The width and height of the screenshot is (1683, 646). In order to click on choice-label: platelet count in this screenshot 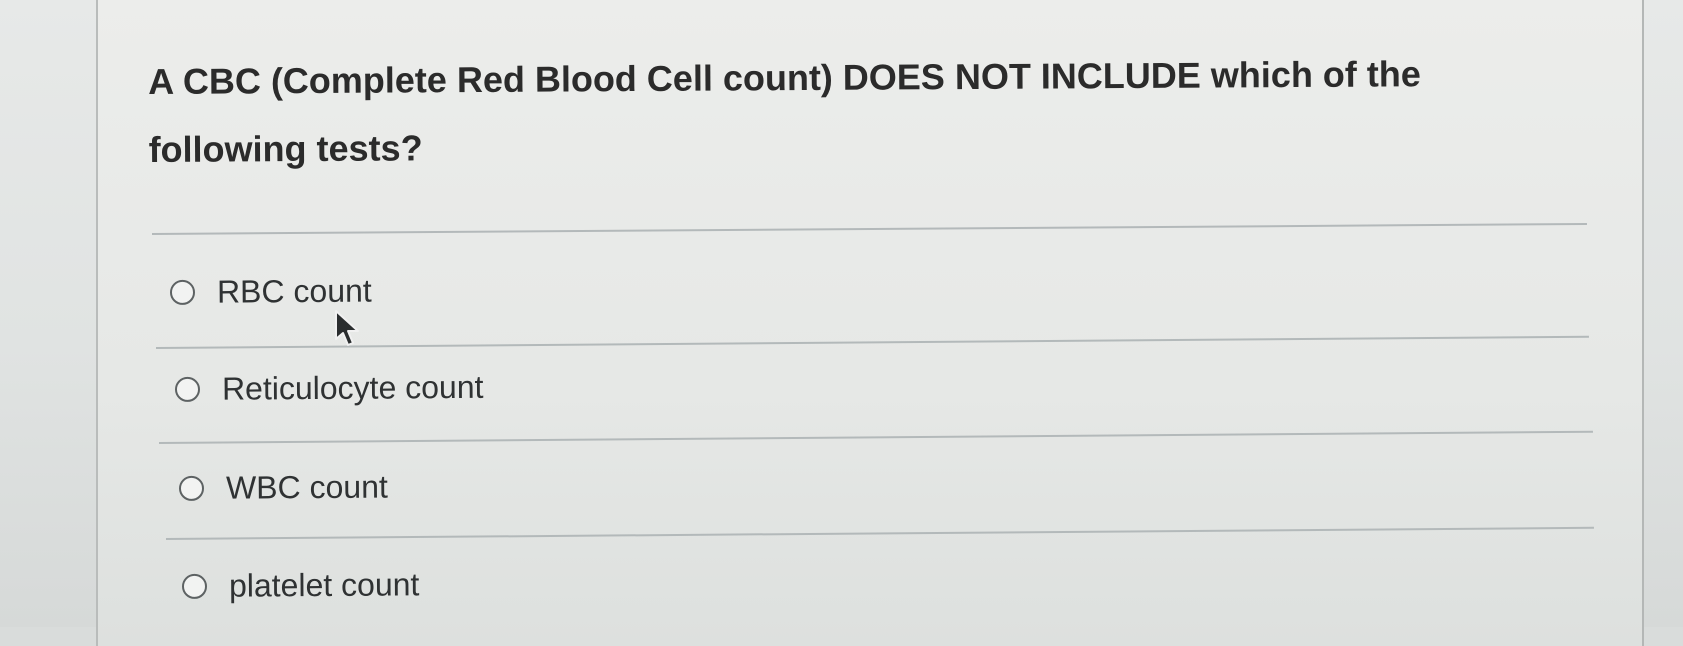, I will do `click(324, 585)`.